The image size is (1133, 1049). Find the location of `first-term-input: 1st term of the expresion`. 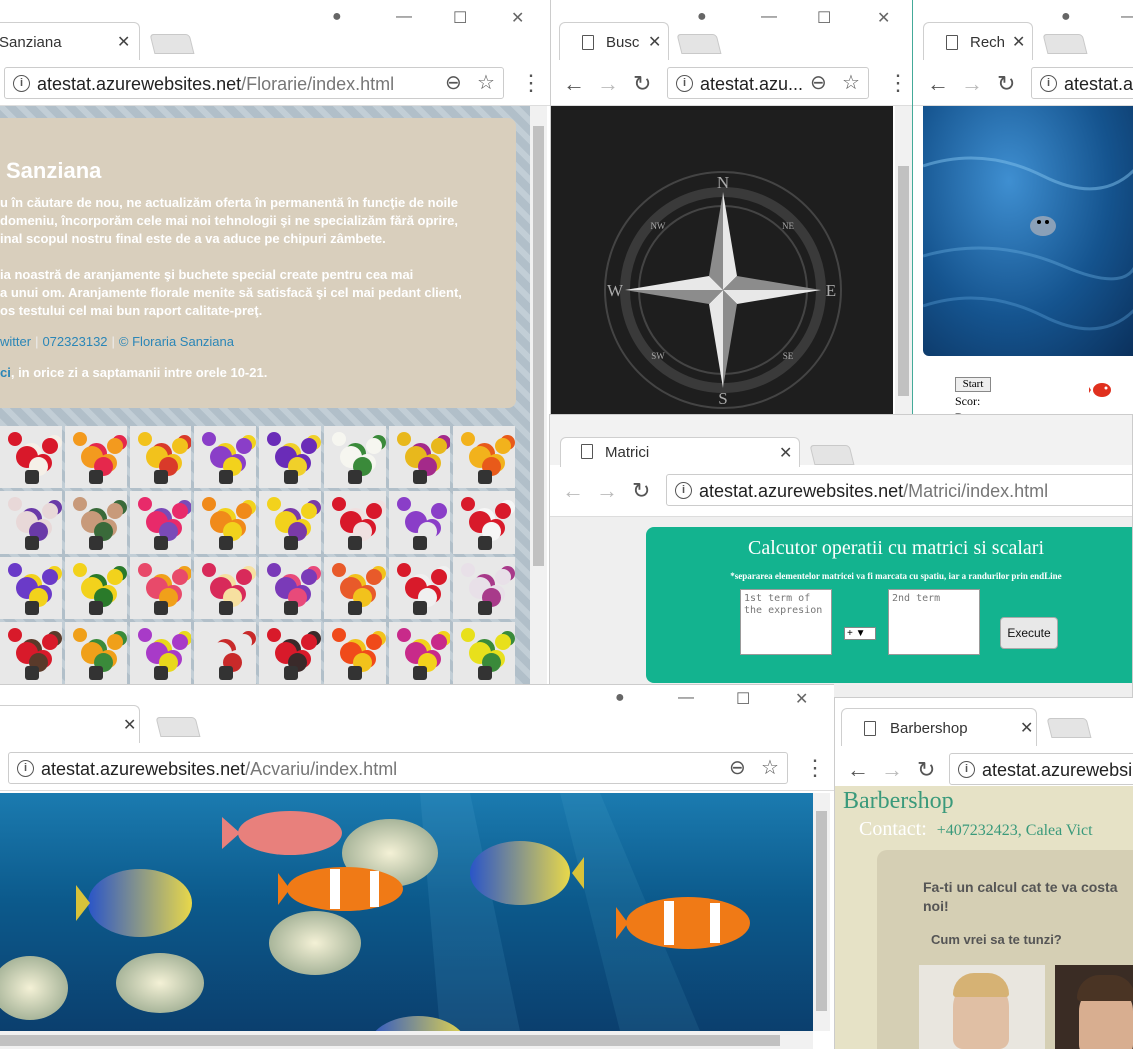

first-term-input: 1st term of the expresion is located at coordinates (786, 622).